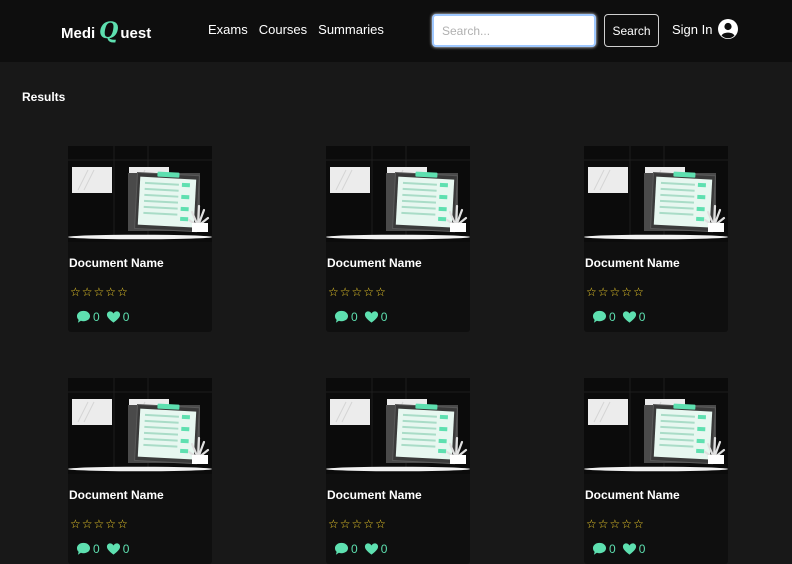 The height and width of the screenshot is (564, 792). Describe the element at coordinates (228, 29) in the screenshot. I see `nav-link-exams: Exams` at that location.